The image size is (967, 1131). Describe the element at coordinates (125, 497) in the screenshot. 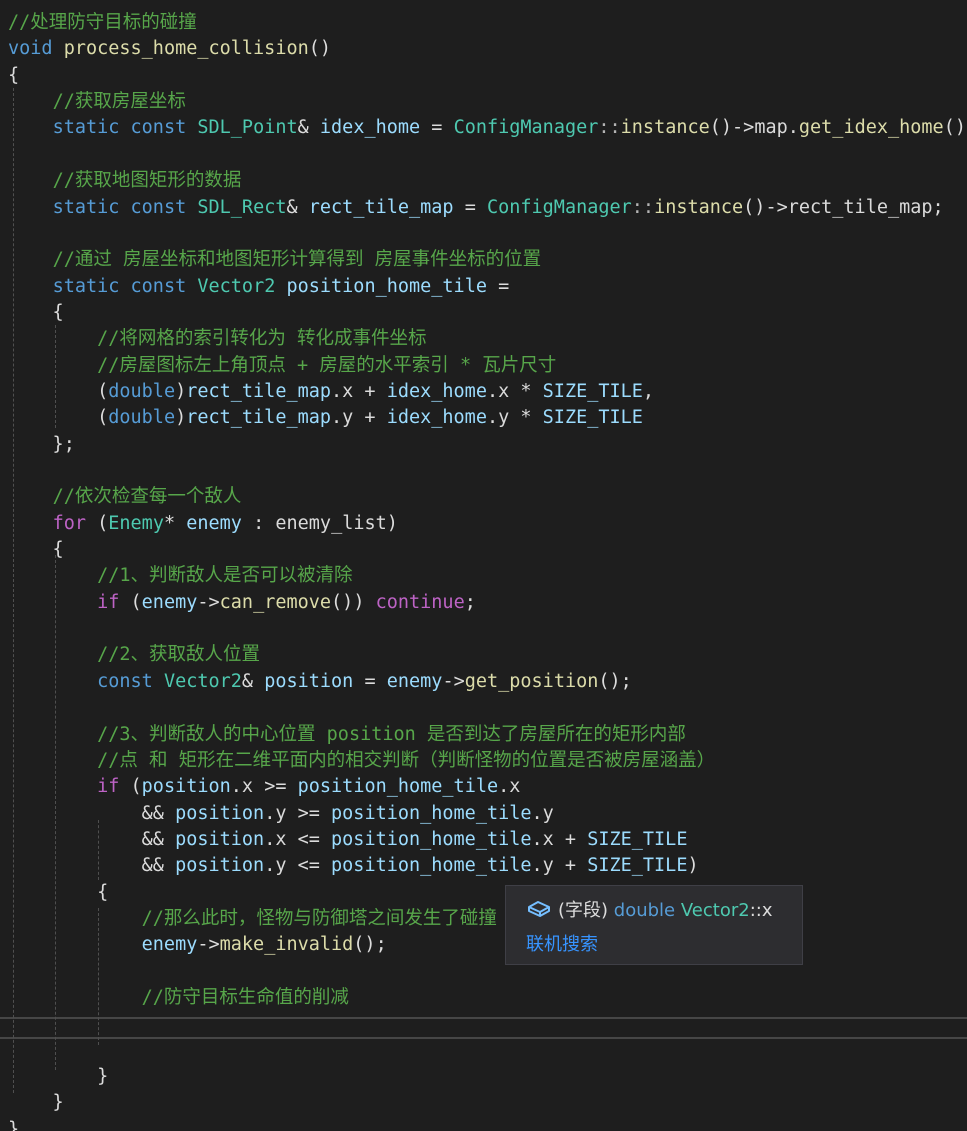

I see `code-line: //依次检查每一个敌人` at that location.